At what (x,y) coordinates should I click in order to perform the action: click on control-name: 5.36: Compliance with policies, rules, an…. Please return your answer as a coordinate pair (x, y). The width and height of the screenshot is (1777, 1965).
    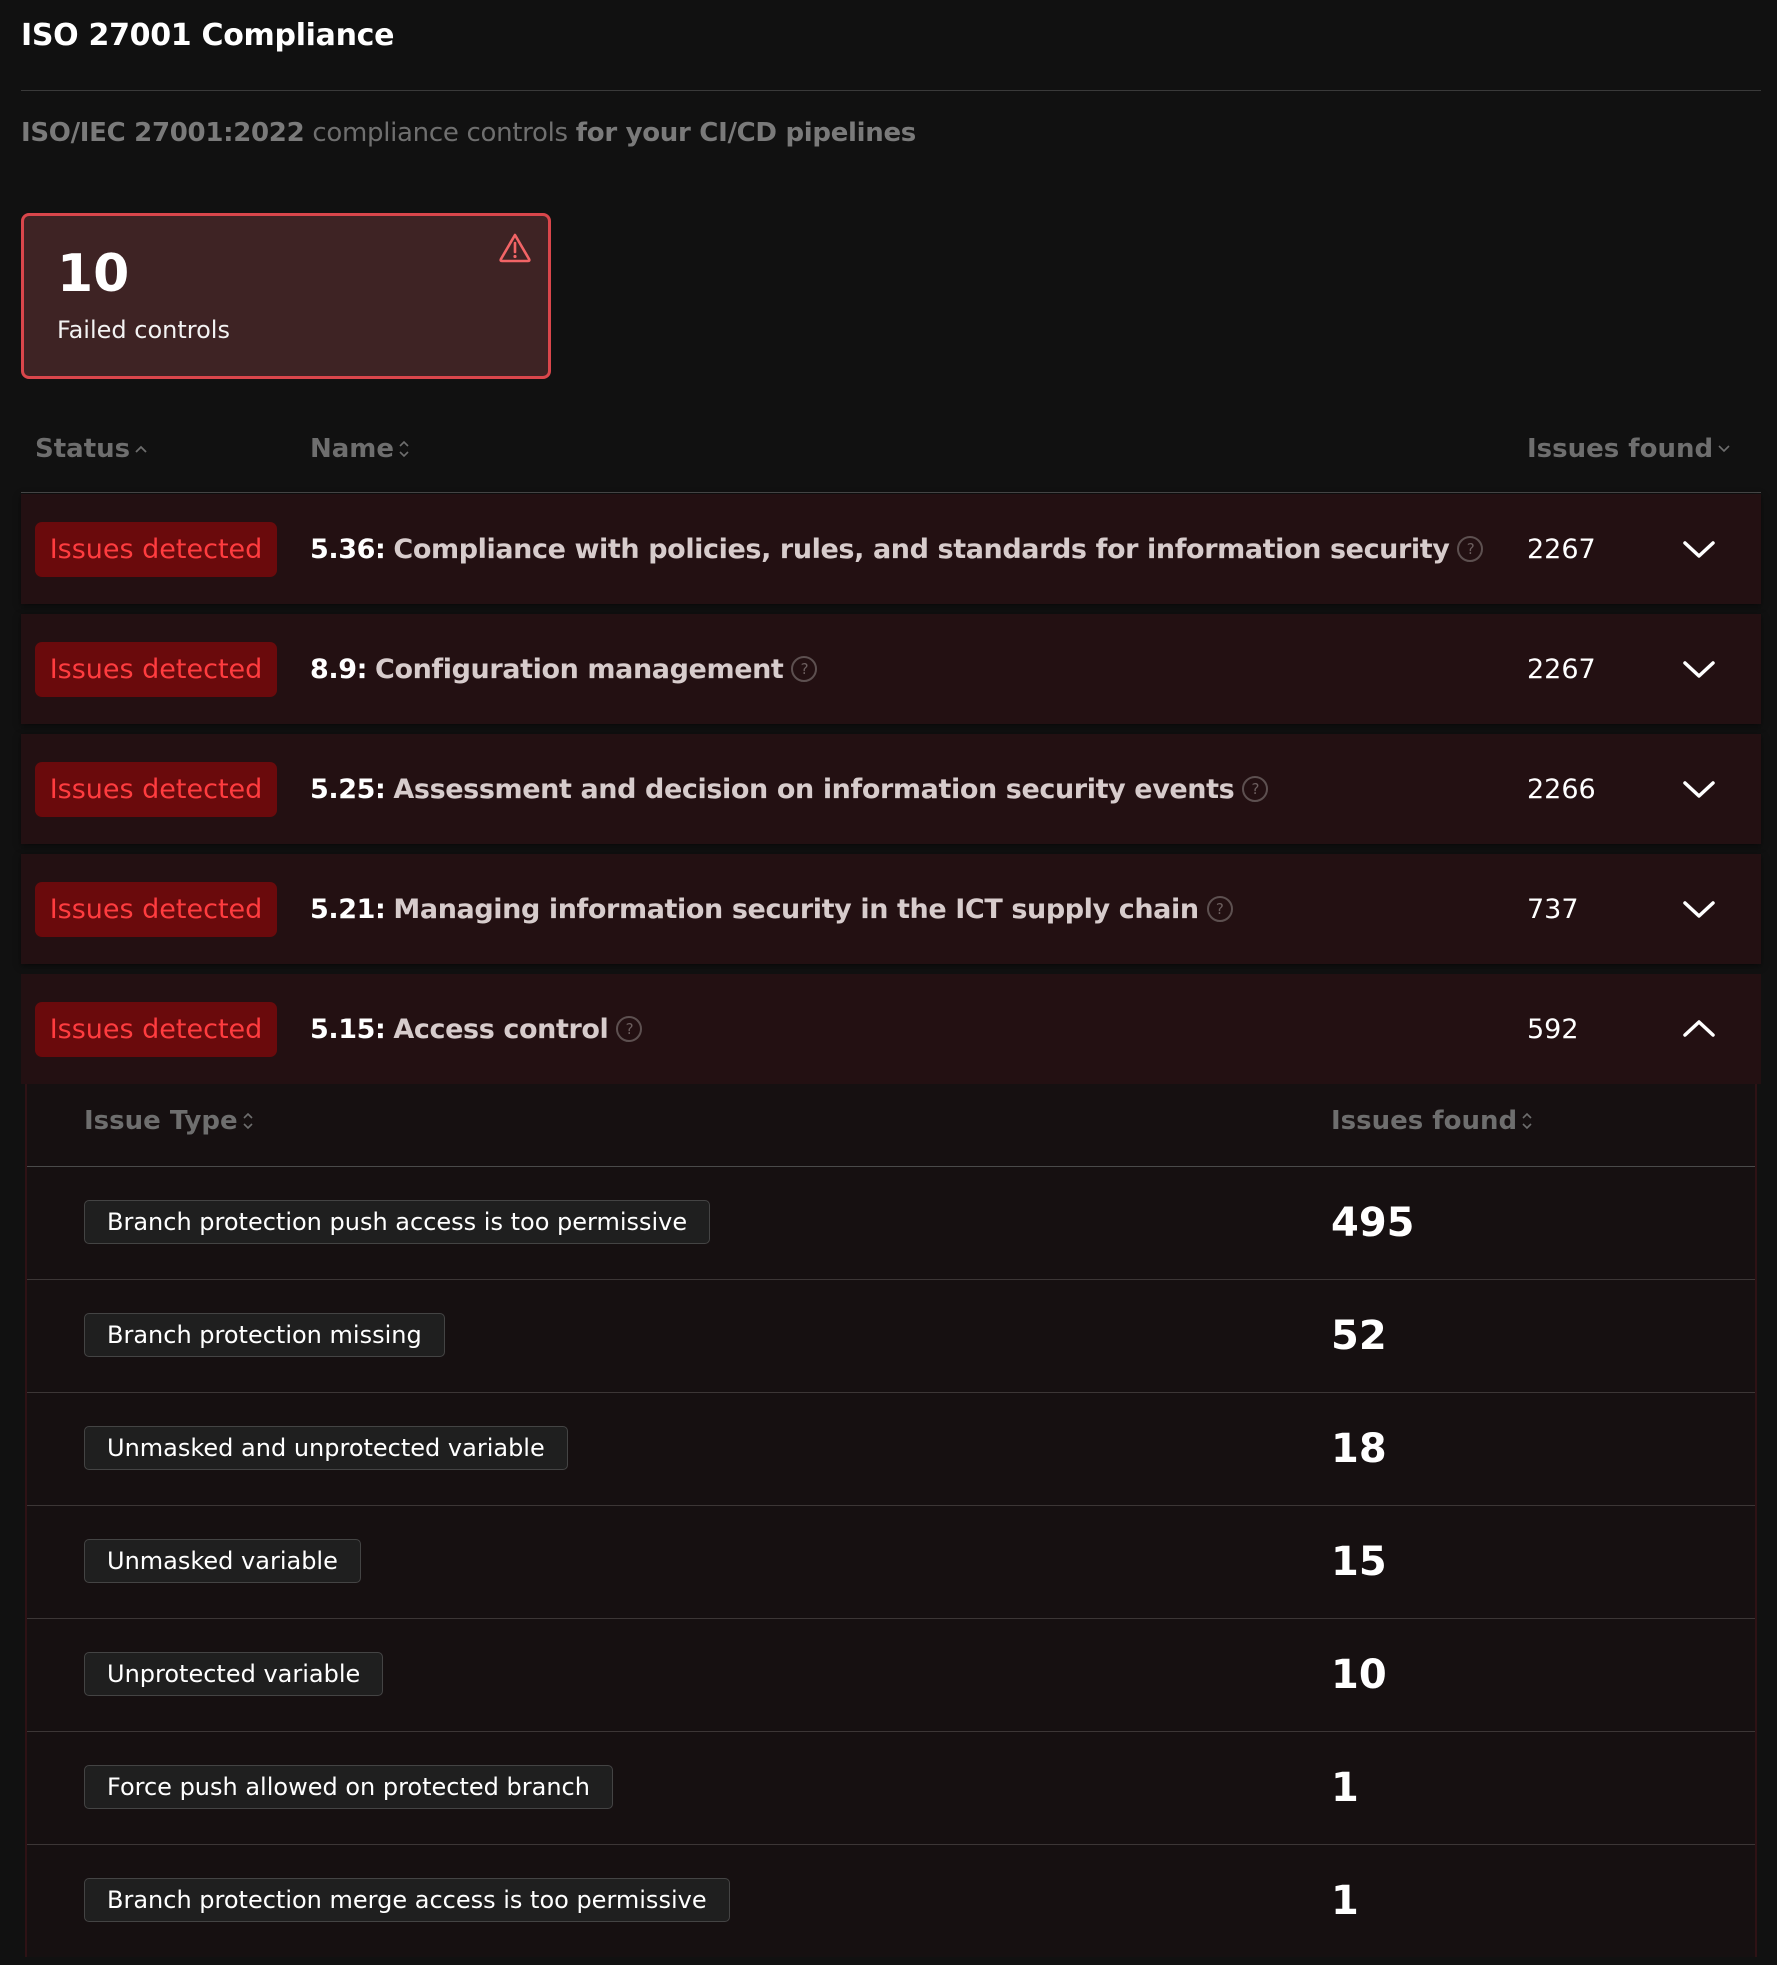
    Looking at the image, I should click on (897, 549).